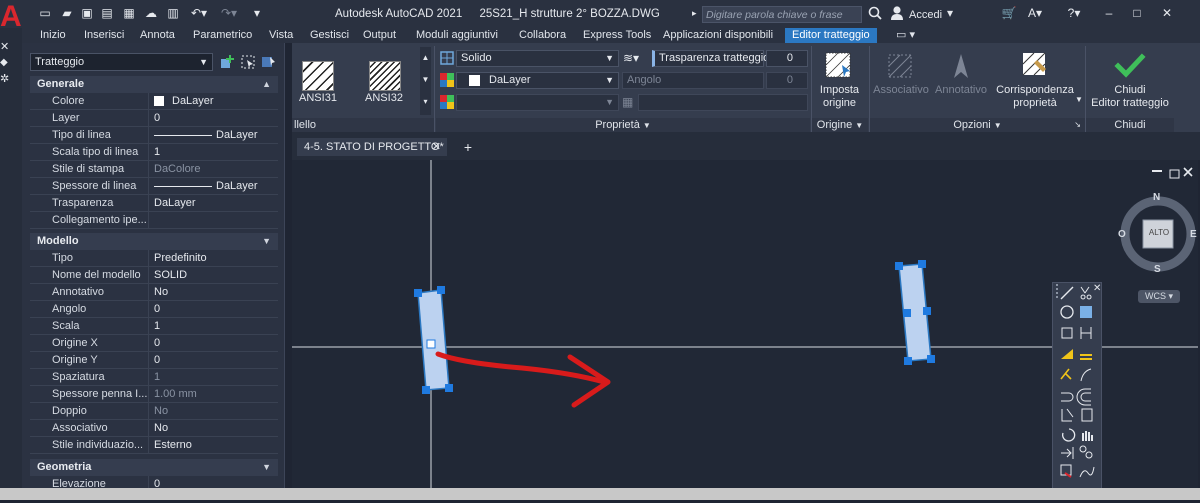 The height and width of the screenshot is (503, 1200). I want to click on property-row: Scala 1, so click(154, 326).